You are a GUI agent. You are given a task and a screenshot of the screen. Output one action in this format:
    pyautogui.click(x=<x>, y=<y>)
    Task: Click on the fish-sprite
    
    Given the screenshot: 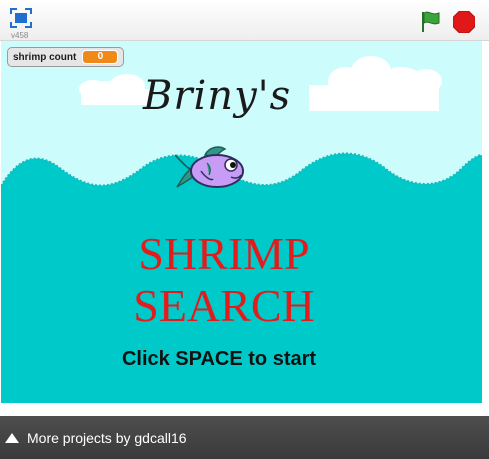 What is the action you would take?
    pyautogui.click(x=209, y=167)
    